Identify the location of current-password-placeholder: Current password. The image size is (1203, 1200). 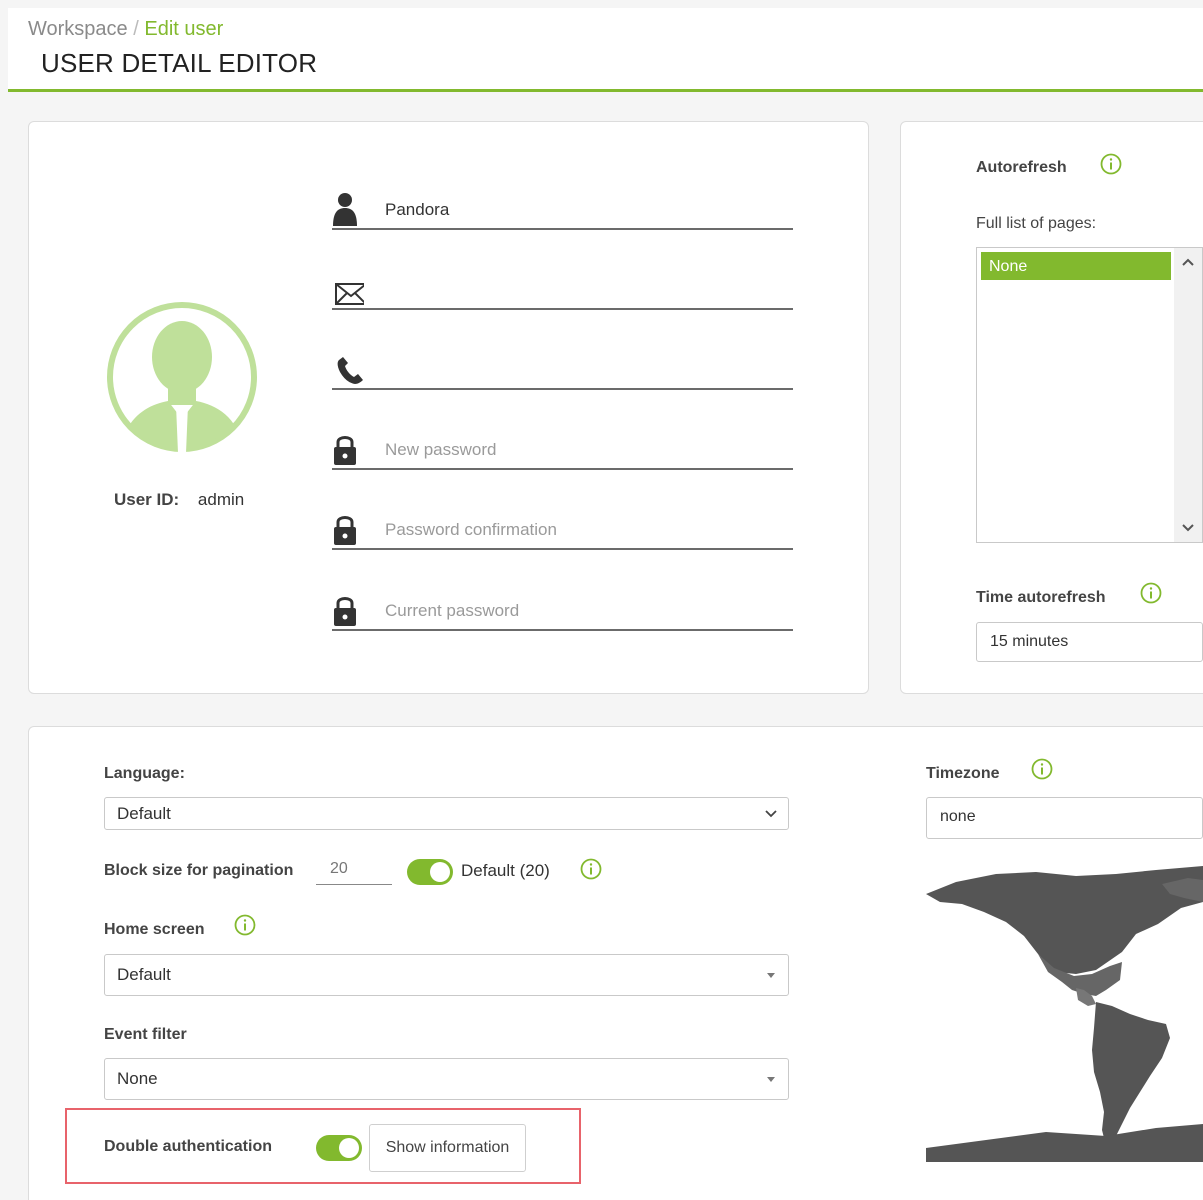
(452, 610).